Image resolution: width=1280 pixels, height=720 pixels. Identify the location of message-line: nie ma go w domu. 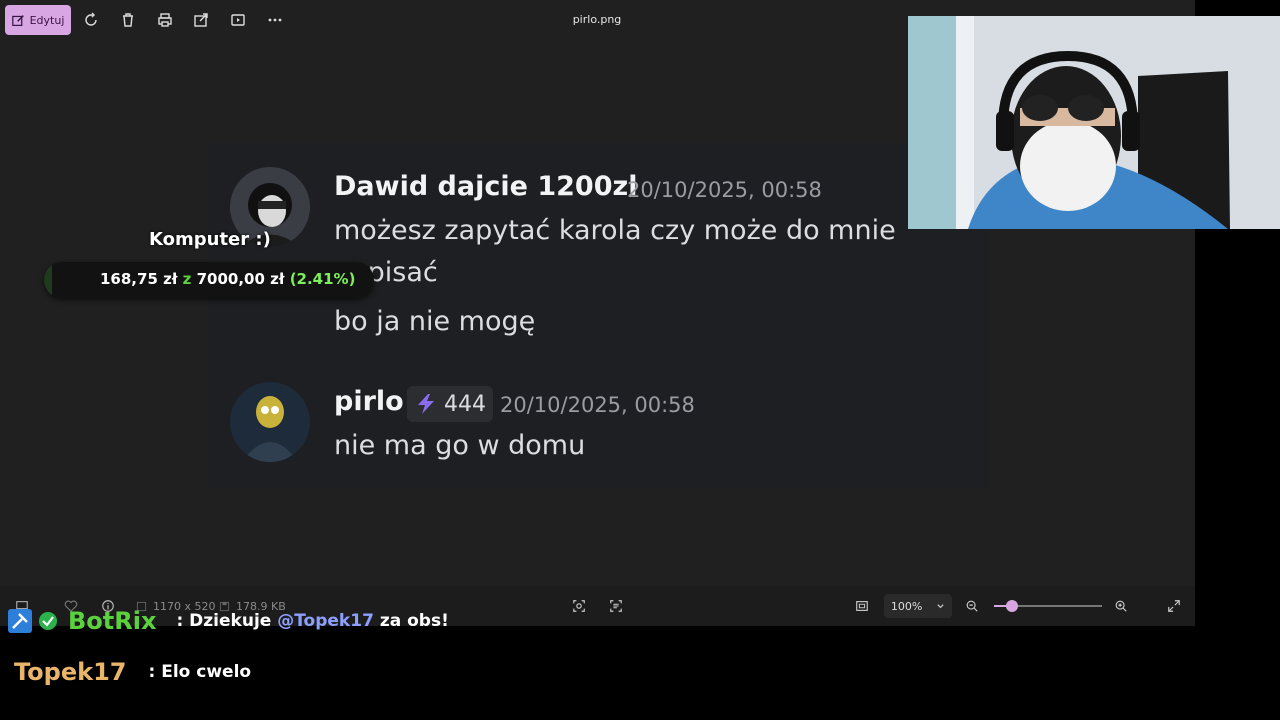
(460, 445).